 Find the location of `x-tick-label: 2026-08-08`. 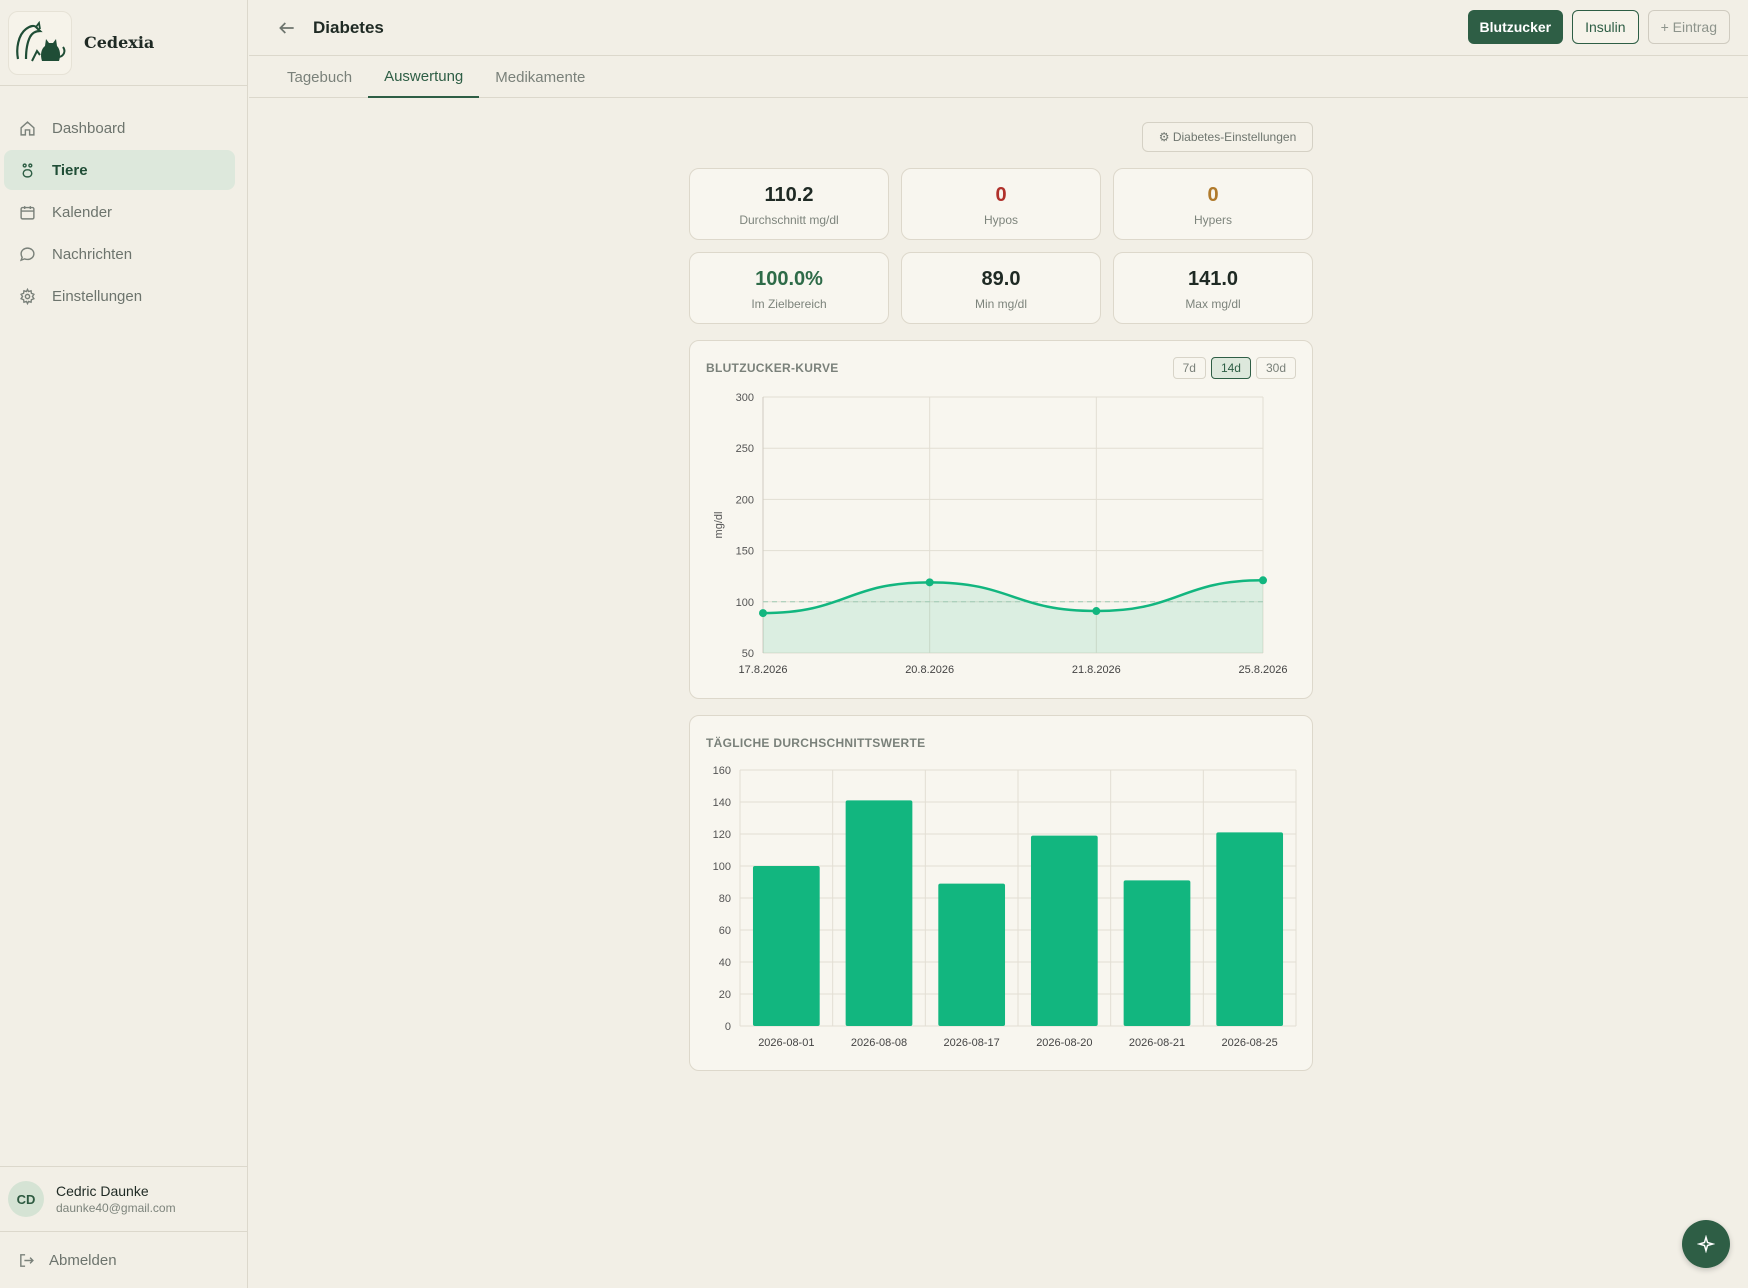

x-tick-label: 2026-08-08 is located at coordinates (879, 1043).